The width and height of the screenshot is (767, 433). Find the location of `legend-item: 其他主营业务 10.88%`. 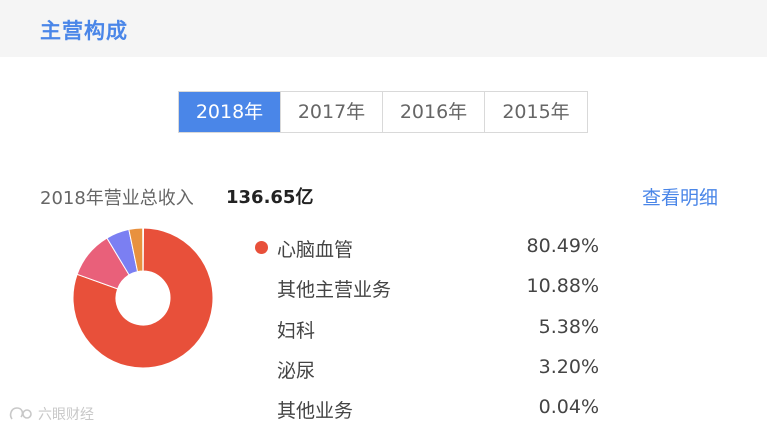

legend-item: 其他主营业务 10.88% is located at coordinates (299, 288).